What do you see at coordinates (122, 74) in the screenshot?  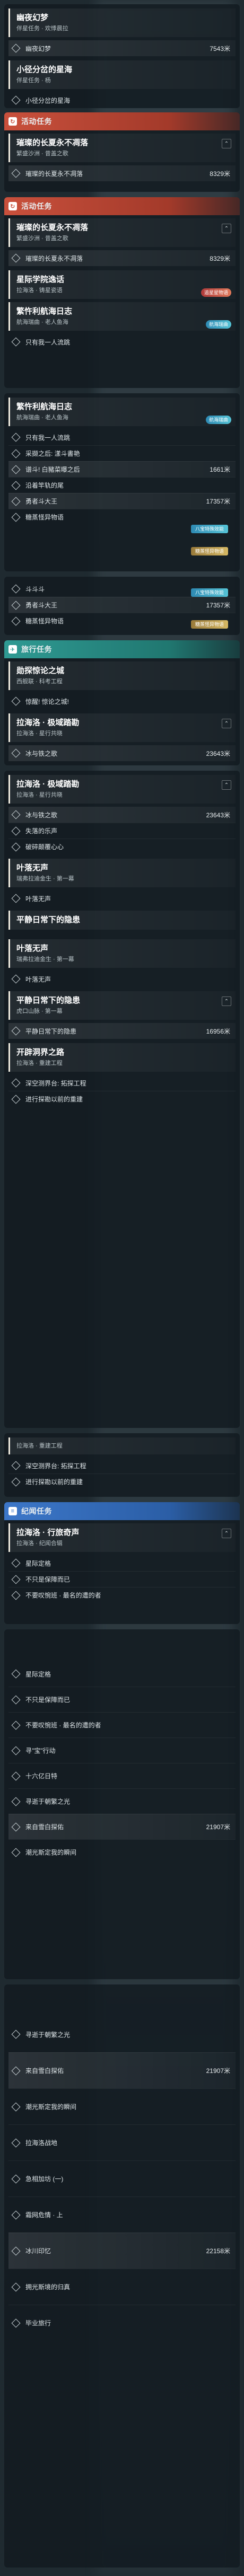 I see `quest-card: 小径分岔的星海 伴星任务 · 杨` at bounding box center [122, 74].